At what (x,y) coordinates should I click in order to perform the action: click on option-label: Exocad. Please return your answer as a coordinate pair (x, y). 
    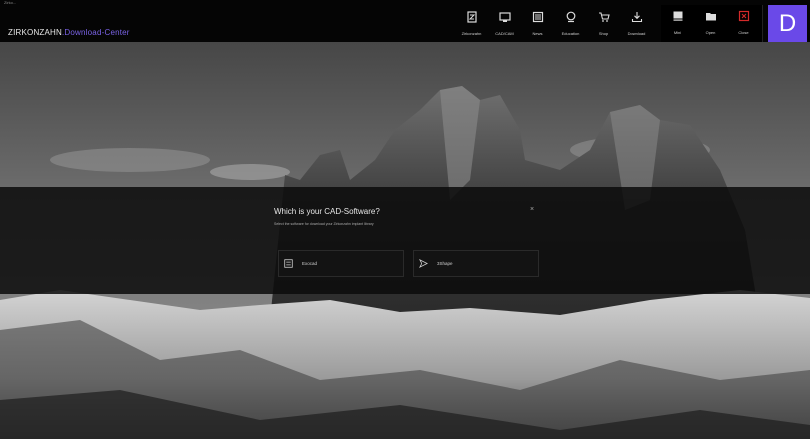
    Looking at the image, I should click on (310, 263).